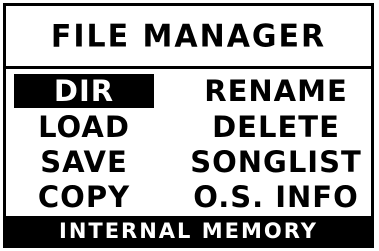 The height and width of the screenshot is (251, 379). I want to click on memory-status-bar: INTERNAL MEMORY, so click(188, 230).